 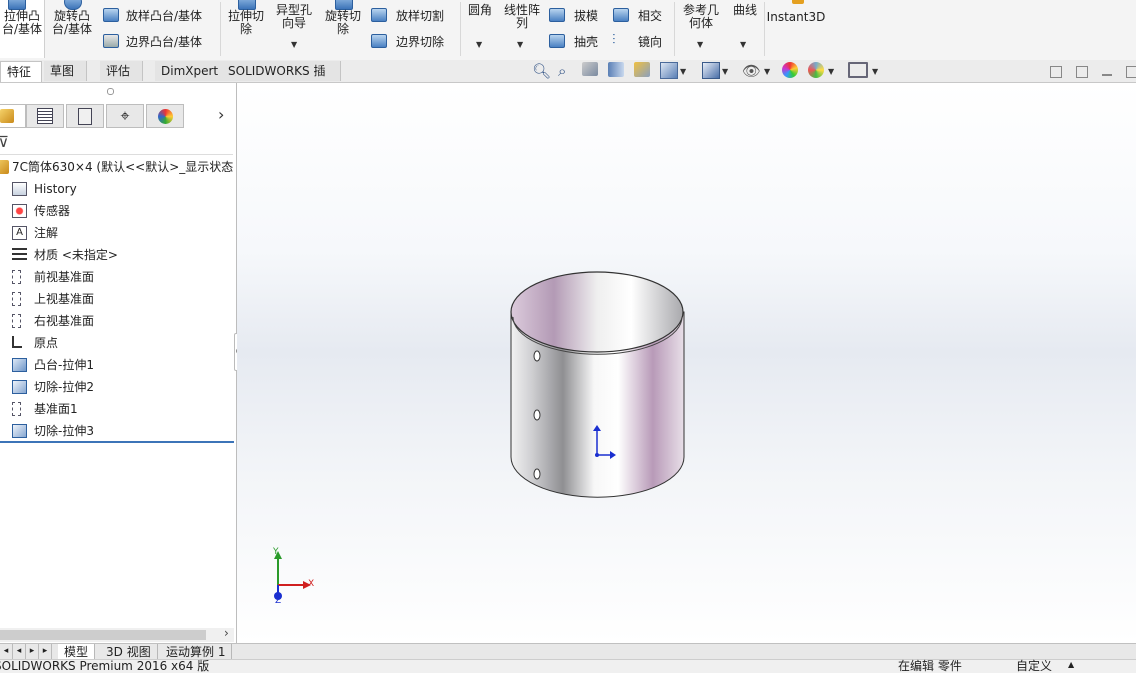 I want to click on display-style-icon, so click(x=711, y=70).